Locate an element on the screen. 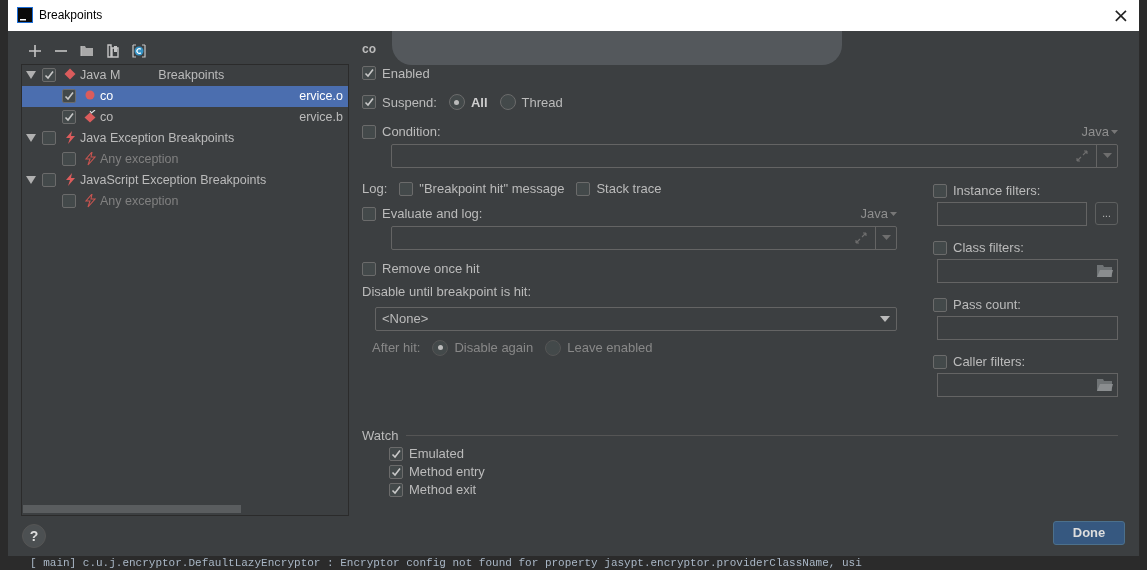  log-label: Log: is located at coordinates (375, 189).